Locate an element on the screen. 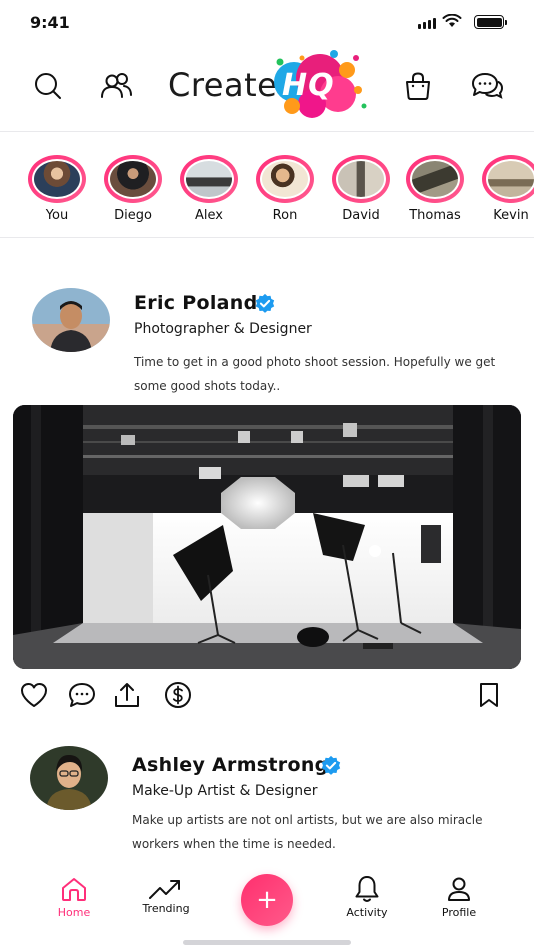  author-role: Make-Up Artist & Designer is located at coordinates (225, 791).